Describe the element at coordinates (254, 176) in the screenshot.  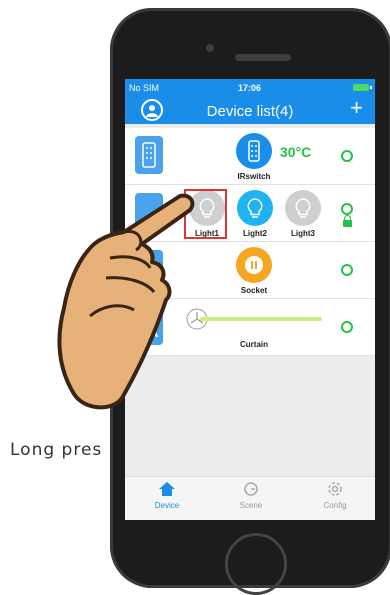
I see `device-name: IRswitch` at that location.